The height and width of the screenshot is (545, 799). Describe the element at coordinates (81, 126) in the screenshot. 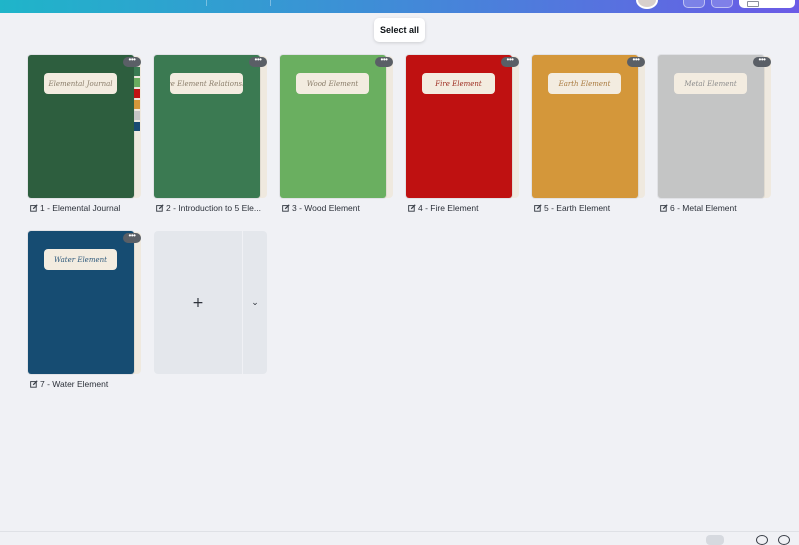

I see `page-cover: Elemental Journal` at that location.